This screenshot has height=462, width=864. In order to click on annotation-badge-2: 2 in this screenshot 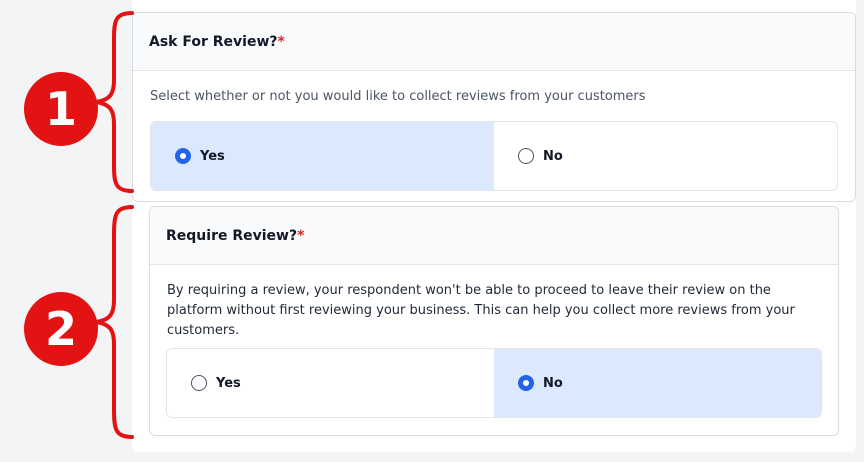, I will do `click(61, 329)`.